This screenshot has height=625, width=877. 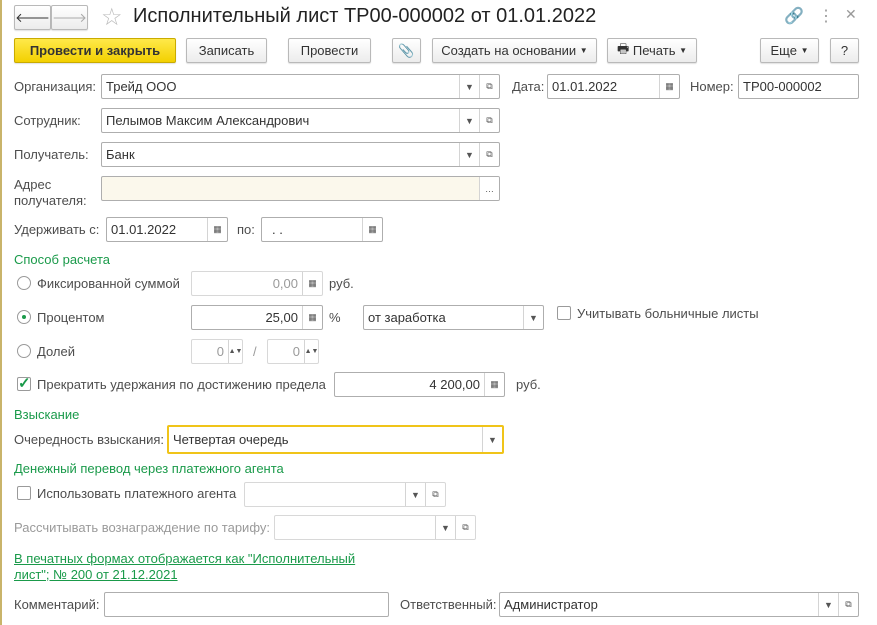 I want to click on percent-field: 25,00 ▦, so click(x=257, y=317).